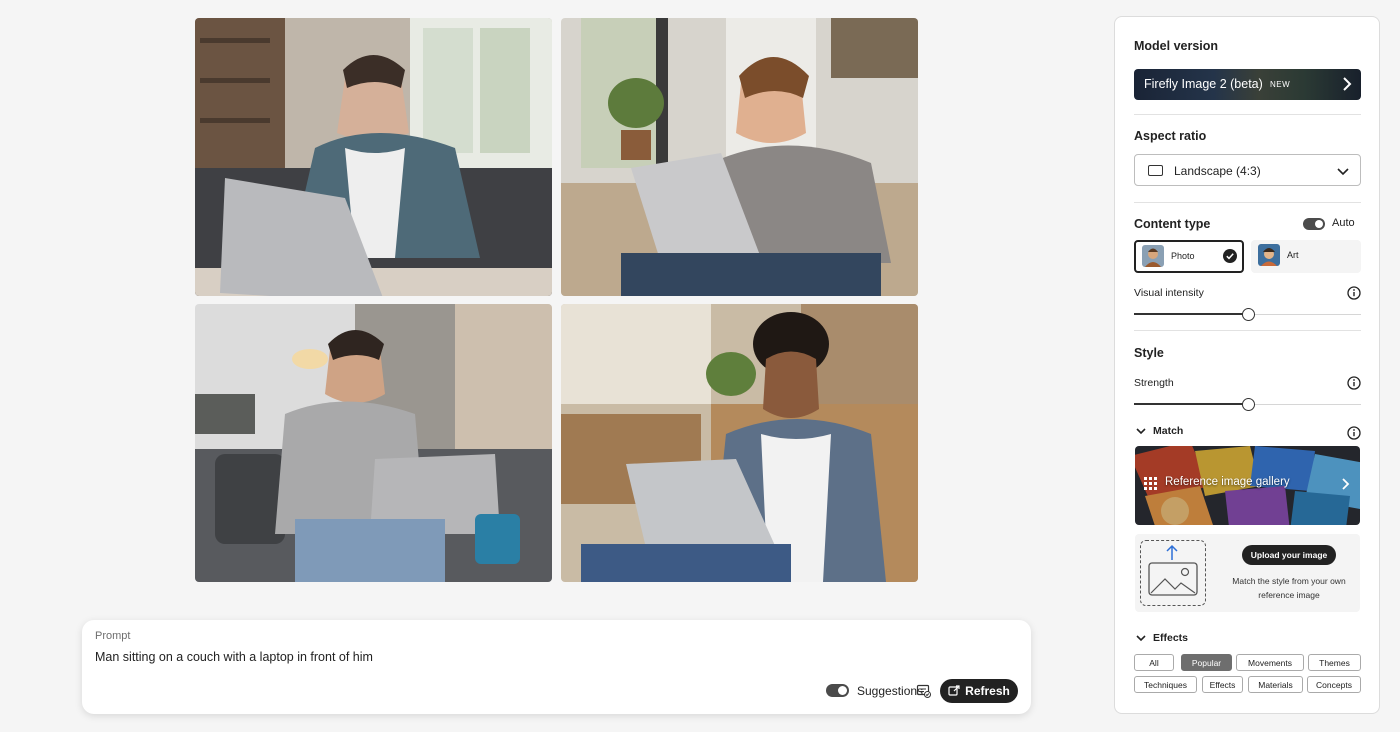 The image size is (1400, 732). What do you see at coordinates (1270, 662) in the screenshot?
I see `chip-movements: Movements` at bounding box center [1270, 662].